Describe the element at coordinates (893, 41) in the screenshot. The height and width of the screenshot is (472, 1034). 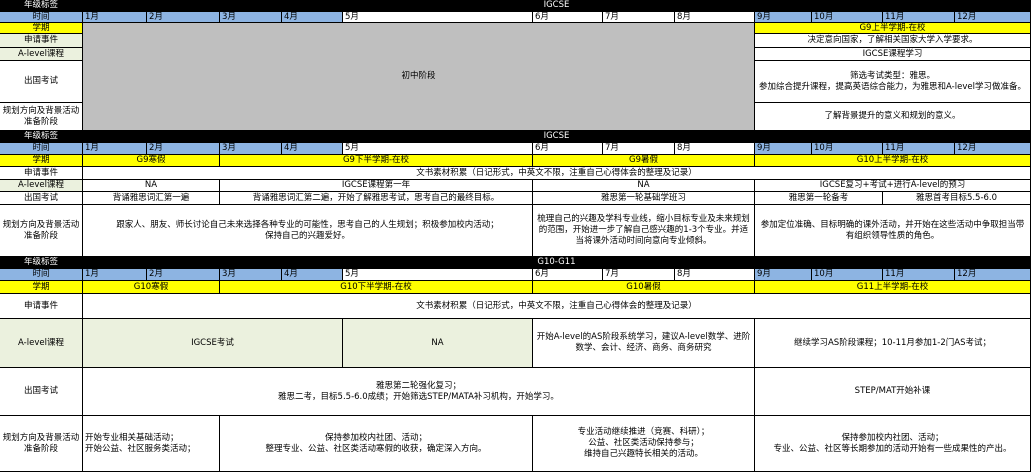
I see `application-text: 决定意向国家，了解相关国家大学入学要求。` at that location.